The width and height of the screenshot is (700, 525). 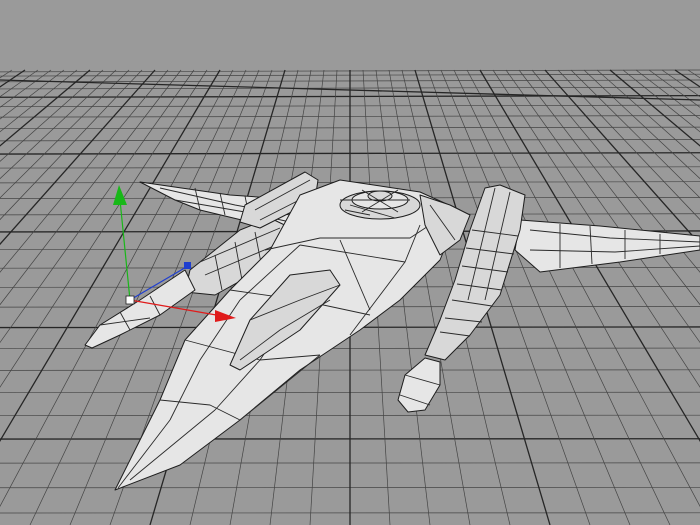 What do you see at coordinates (120, 195) in the screenshot?
I see `gizmo-y-arrowhead` at bounding box center [120, 195].